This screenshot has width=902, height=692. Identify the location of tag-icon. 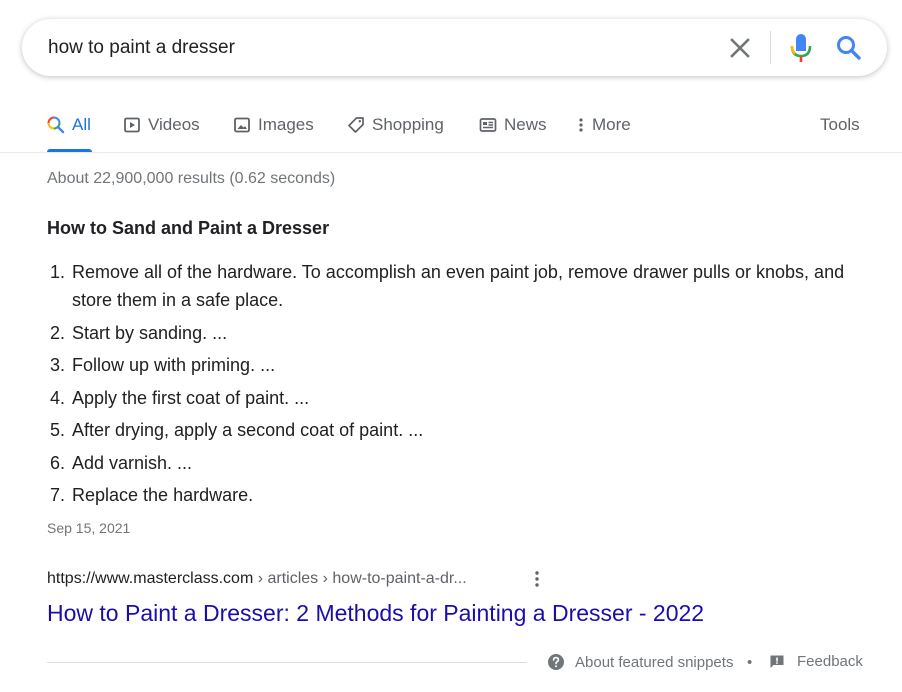
(356, 125).